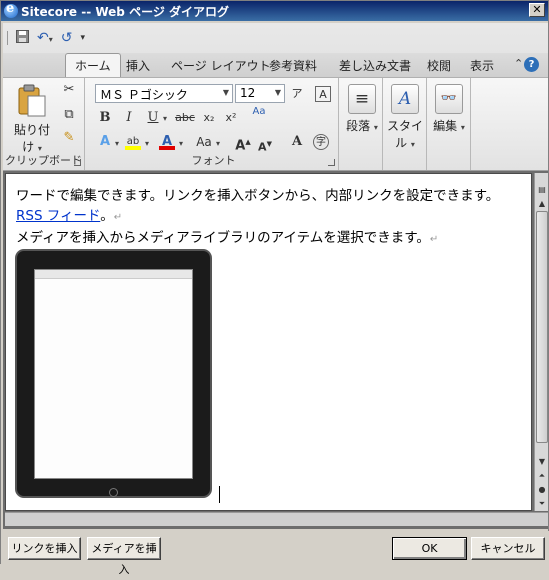  What do you see at coordinates (124, 556) in the screenshot?
I see `insert-media-button: メディアを挿入` at bounding box center [124, 556].